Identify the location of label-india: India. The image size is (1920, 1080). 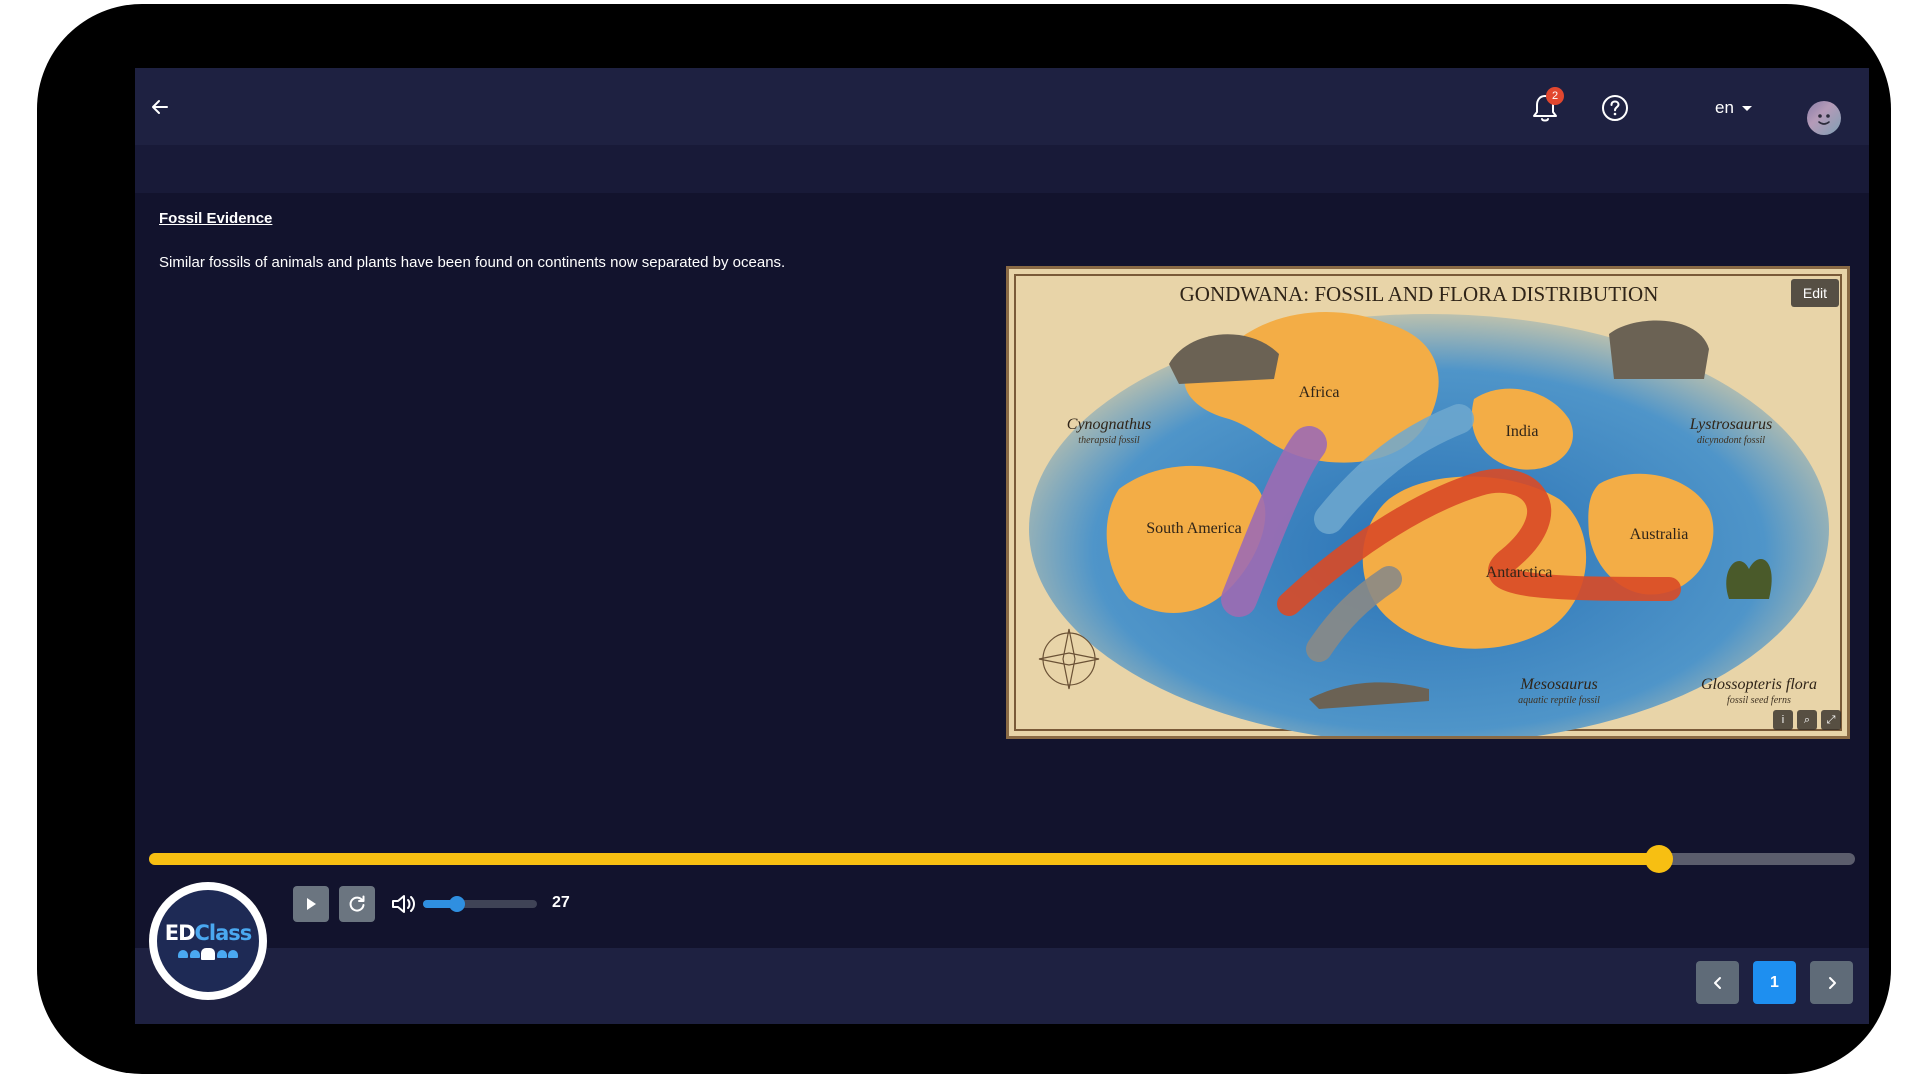
(1522, 431).